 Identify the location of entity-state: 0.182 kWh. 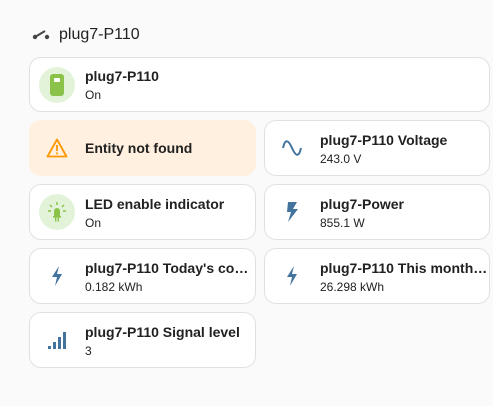
(114, 286).